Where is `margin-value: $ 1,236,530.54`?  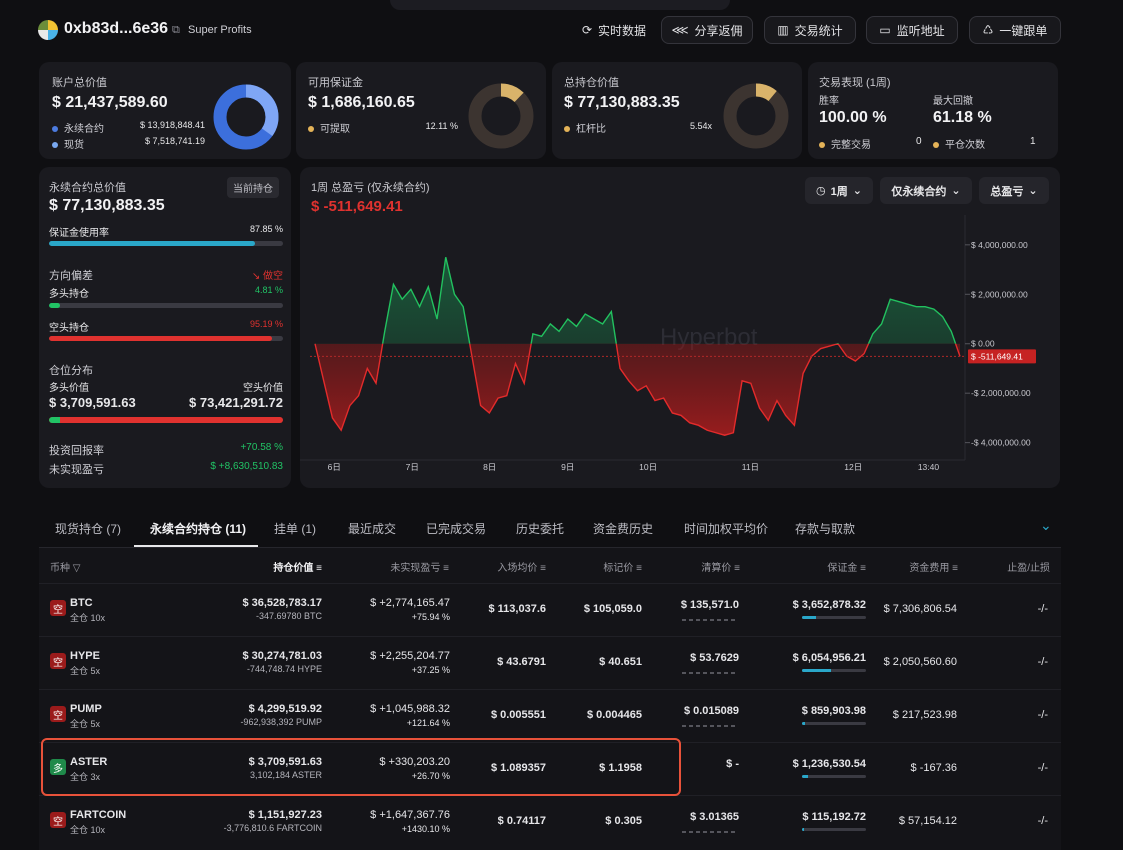 margin-value: $ 1,236,530.54 is located at coordinates (829, 764).